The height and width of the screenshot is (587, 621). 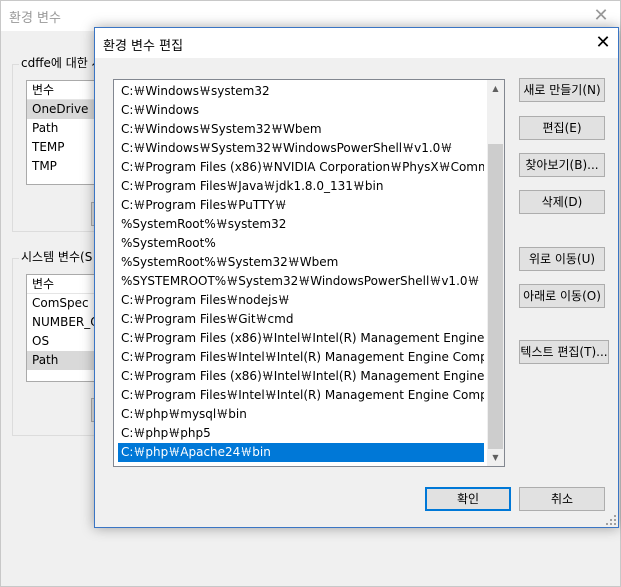 What do you see at coordinates (611, 520) in the screenshot?
I see `resize-grip-icon` at bounding box center [611, 520].